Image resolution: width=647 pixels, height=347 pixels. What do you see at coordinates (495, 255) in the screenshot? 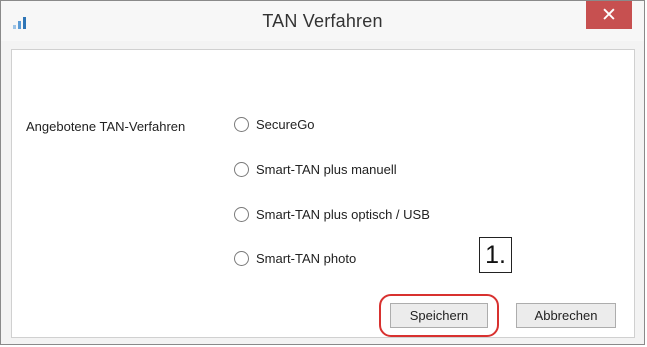
I see `step-annotation: 1.` at bounding box center [495, 255].